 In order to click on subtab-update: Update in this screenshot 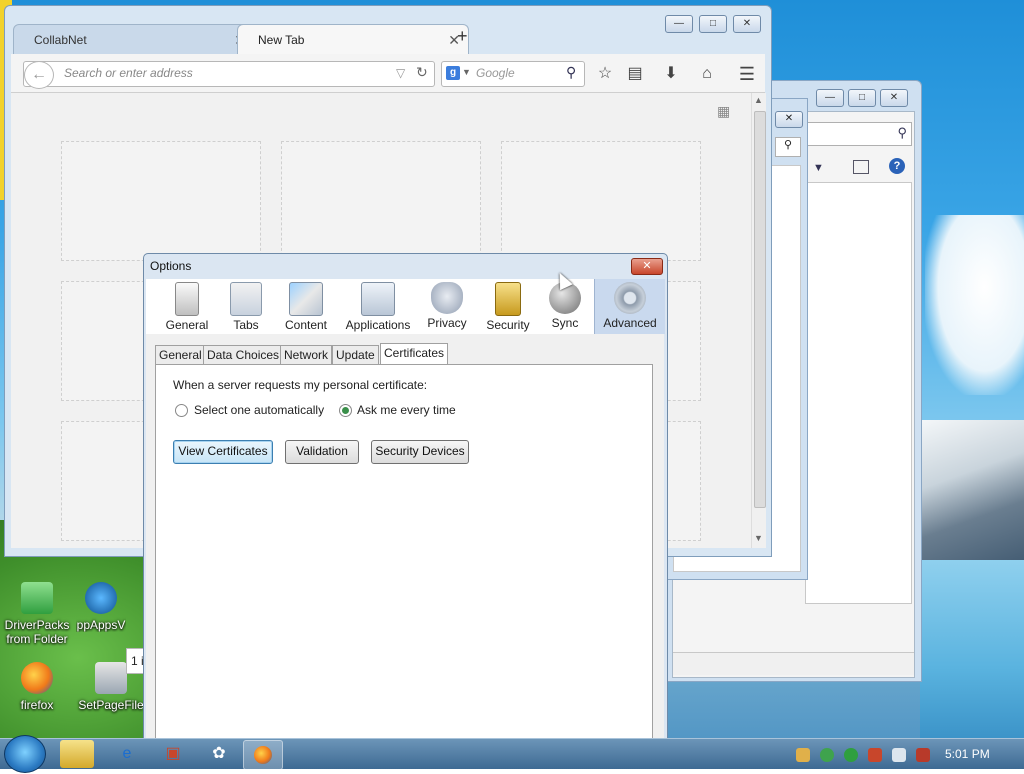, I will do `click(355, 355)`.